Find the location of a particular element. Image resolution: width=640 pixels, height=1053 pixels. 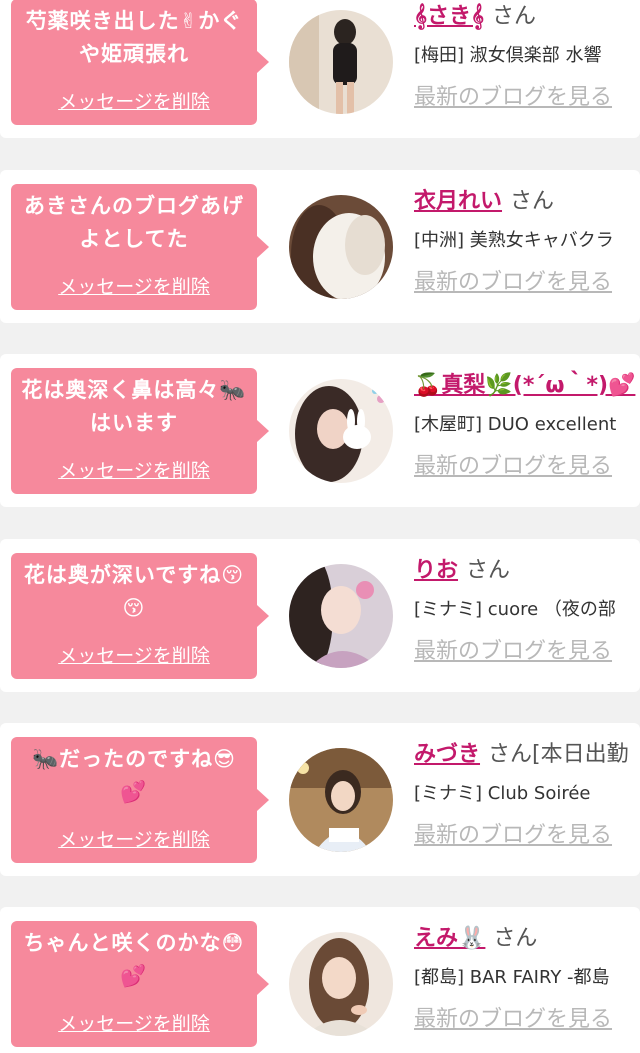

message-bubble: 花は奥深く鼻は高々🐜はいます メッセージを削除 is located at coordinates (140, 431).